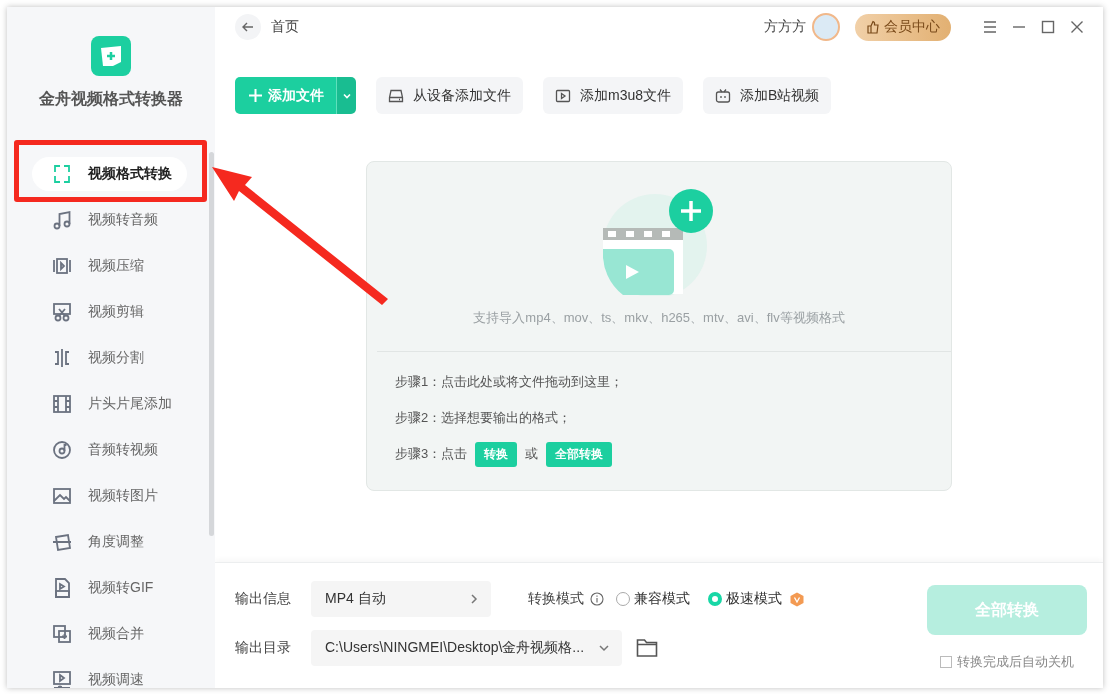 The height and width of the screenshot is (694, 1110). I want to click on sidebar-item: 角度调整, so click(109, 542).